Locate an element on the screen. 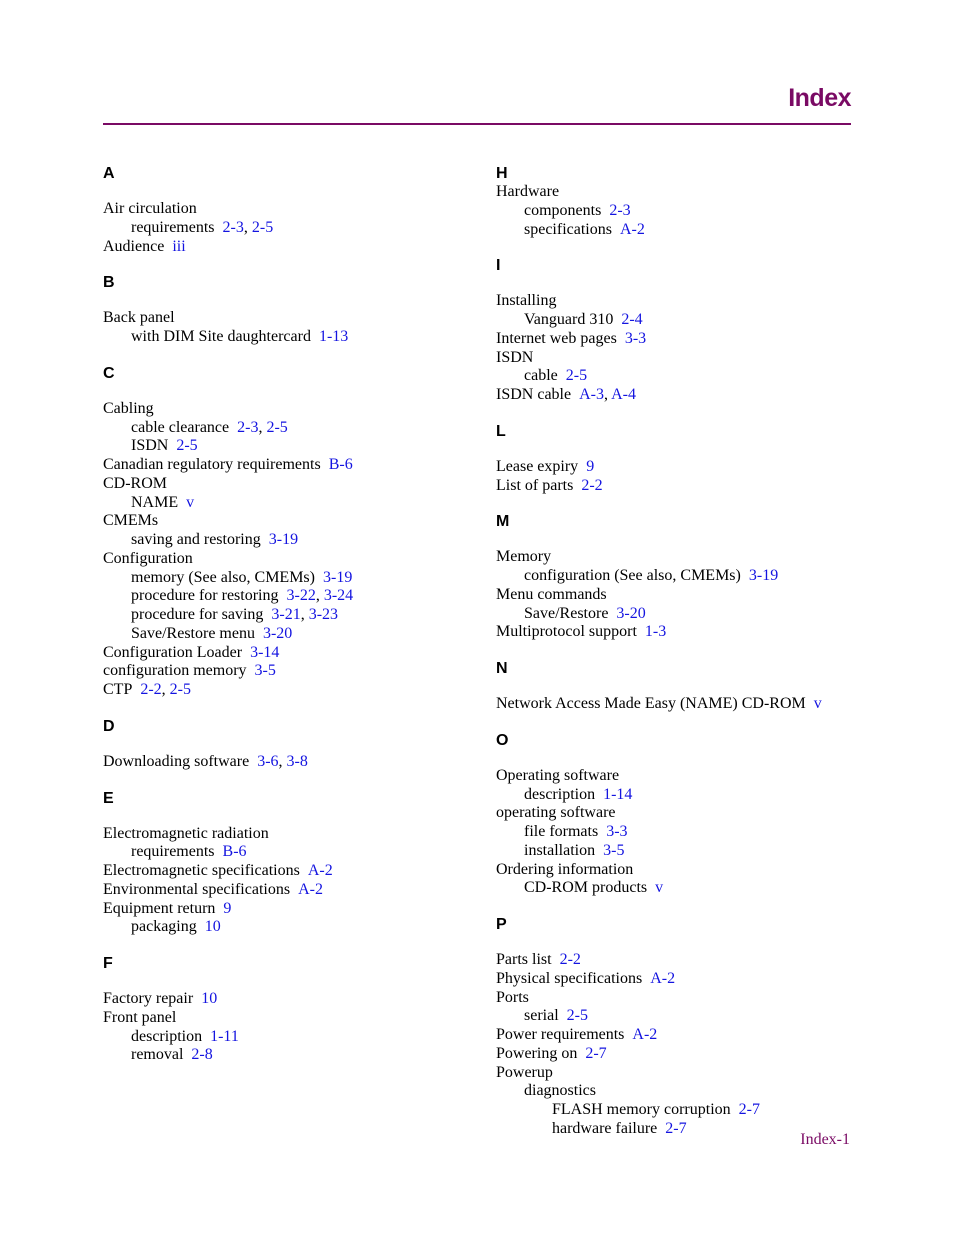  page-reference-link: A-4 is located at coordinates (623, 394).